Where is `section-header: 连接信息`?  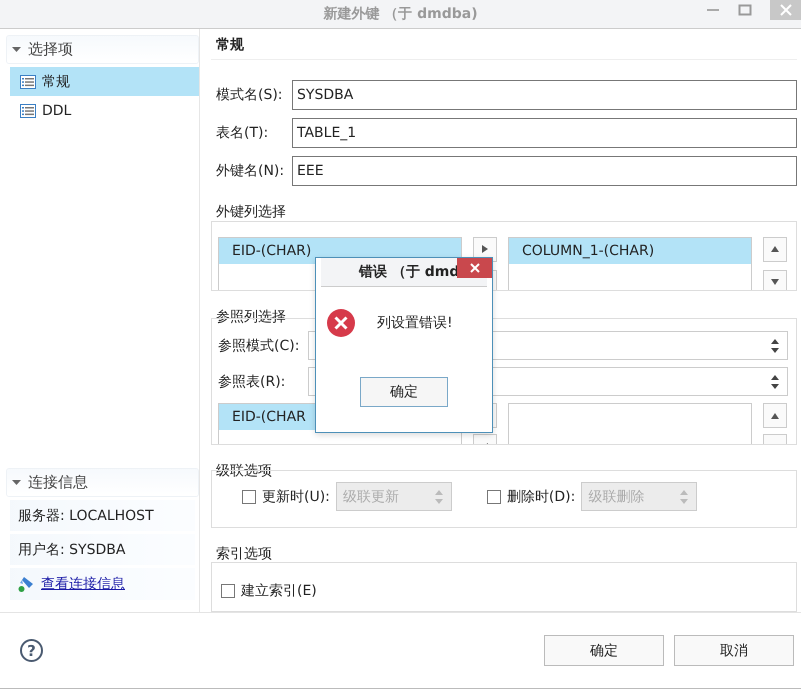 section-header: 连接信息 is located at coordinates (102, 482).